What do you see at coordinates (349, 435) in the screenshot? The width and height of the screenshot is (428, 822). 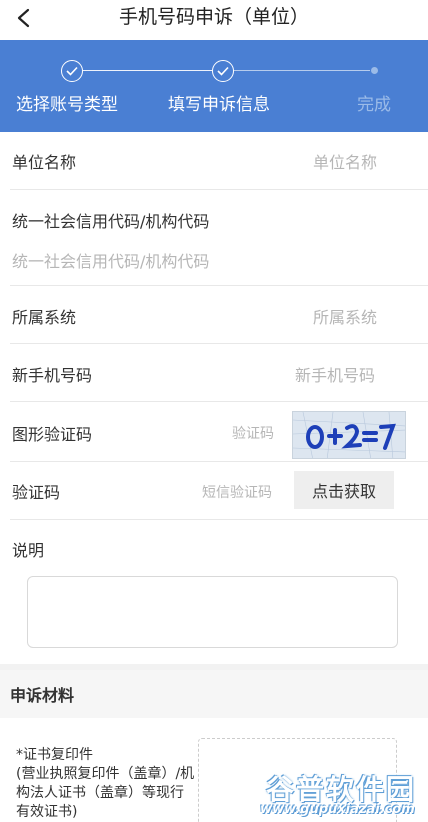 I see `captcha-image` at bounding box center [349, 435].